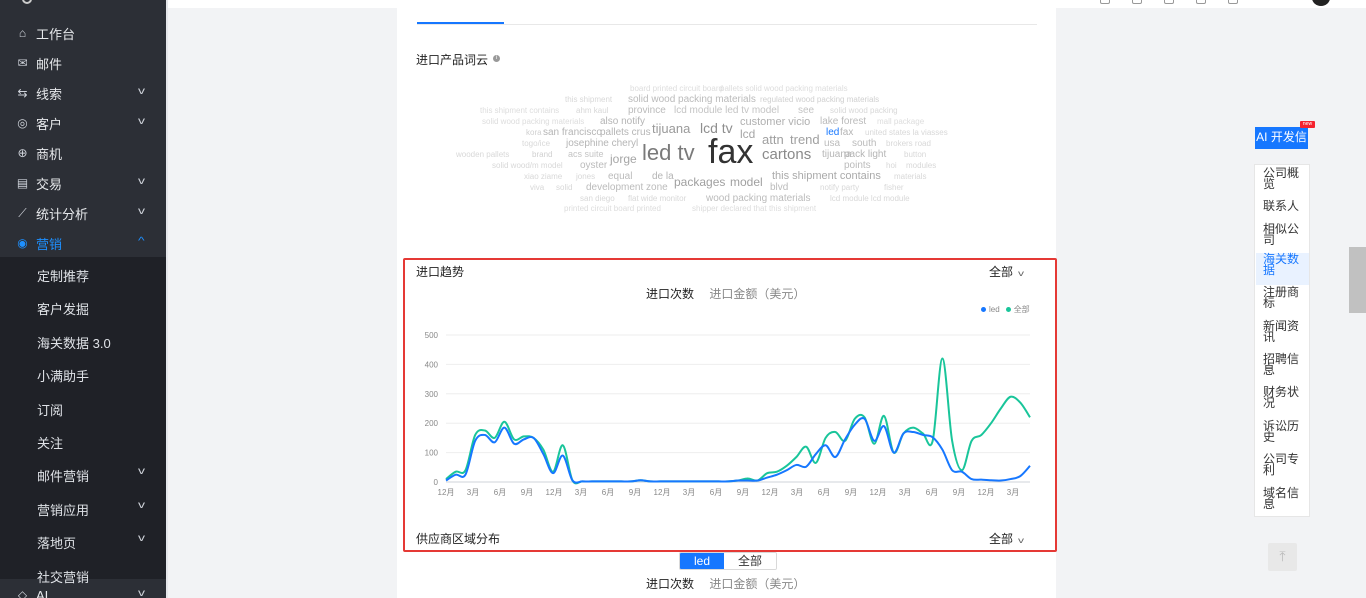  Describe the element at coordinates (699, 182) in the screenshot. I see `wordcloud-word: packages` at that location.